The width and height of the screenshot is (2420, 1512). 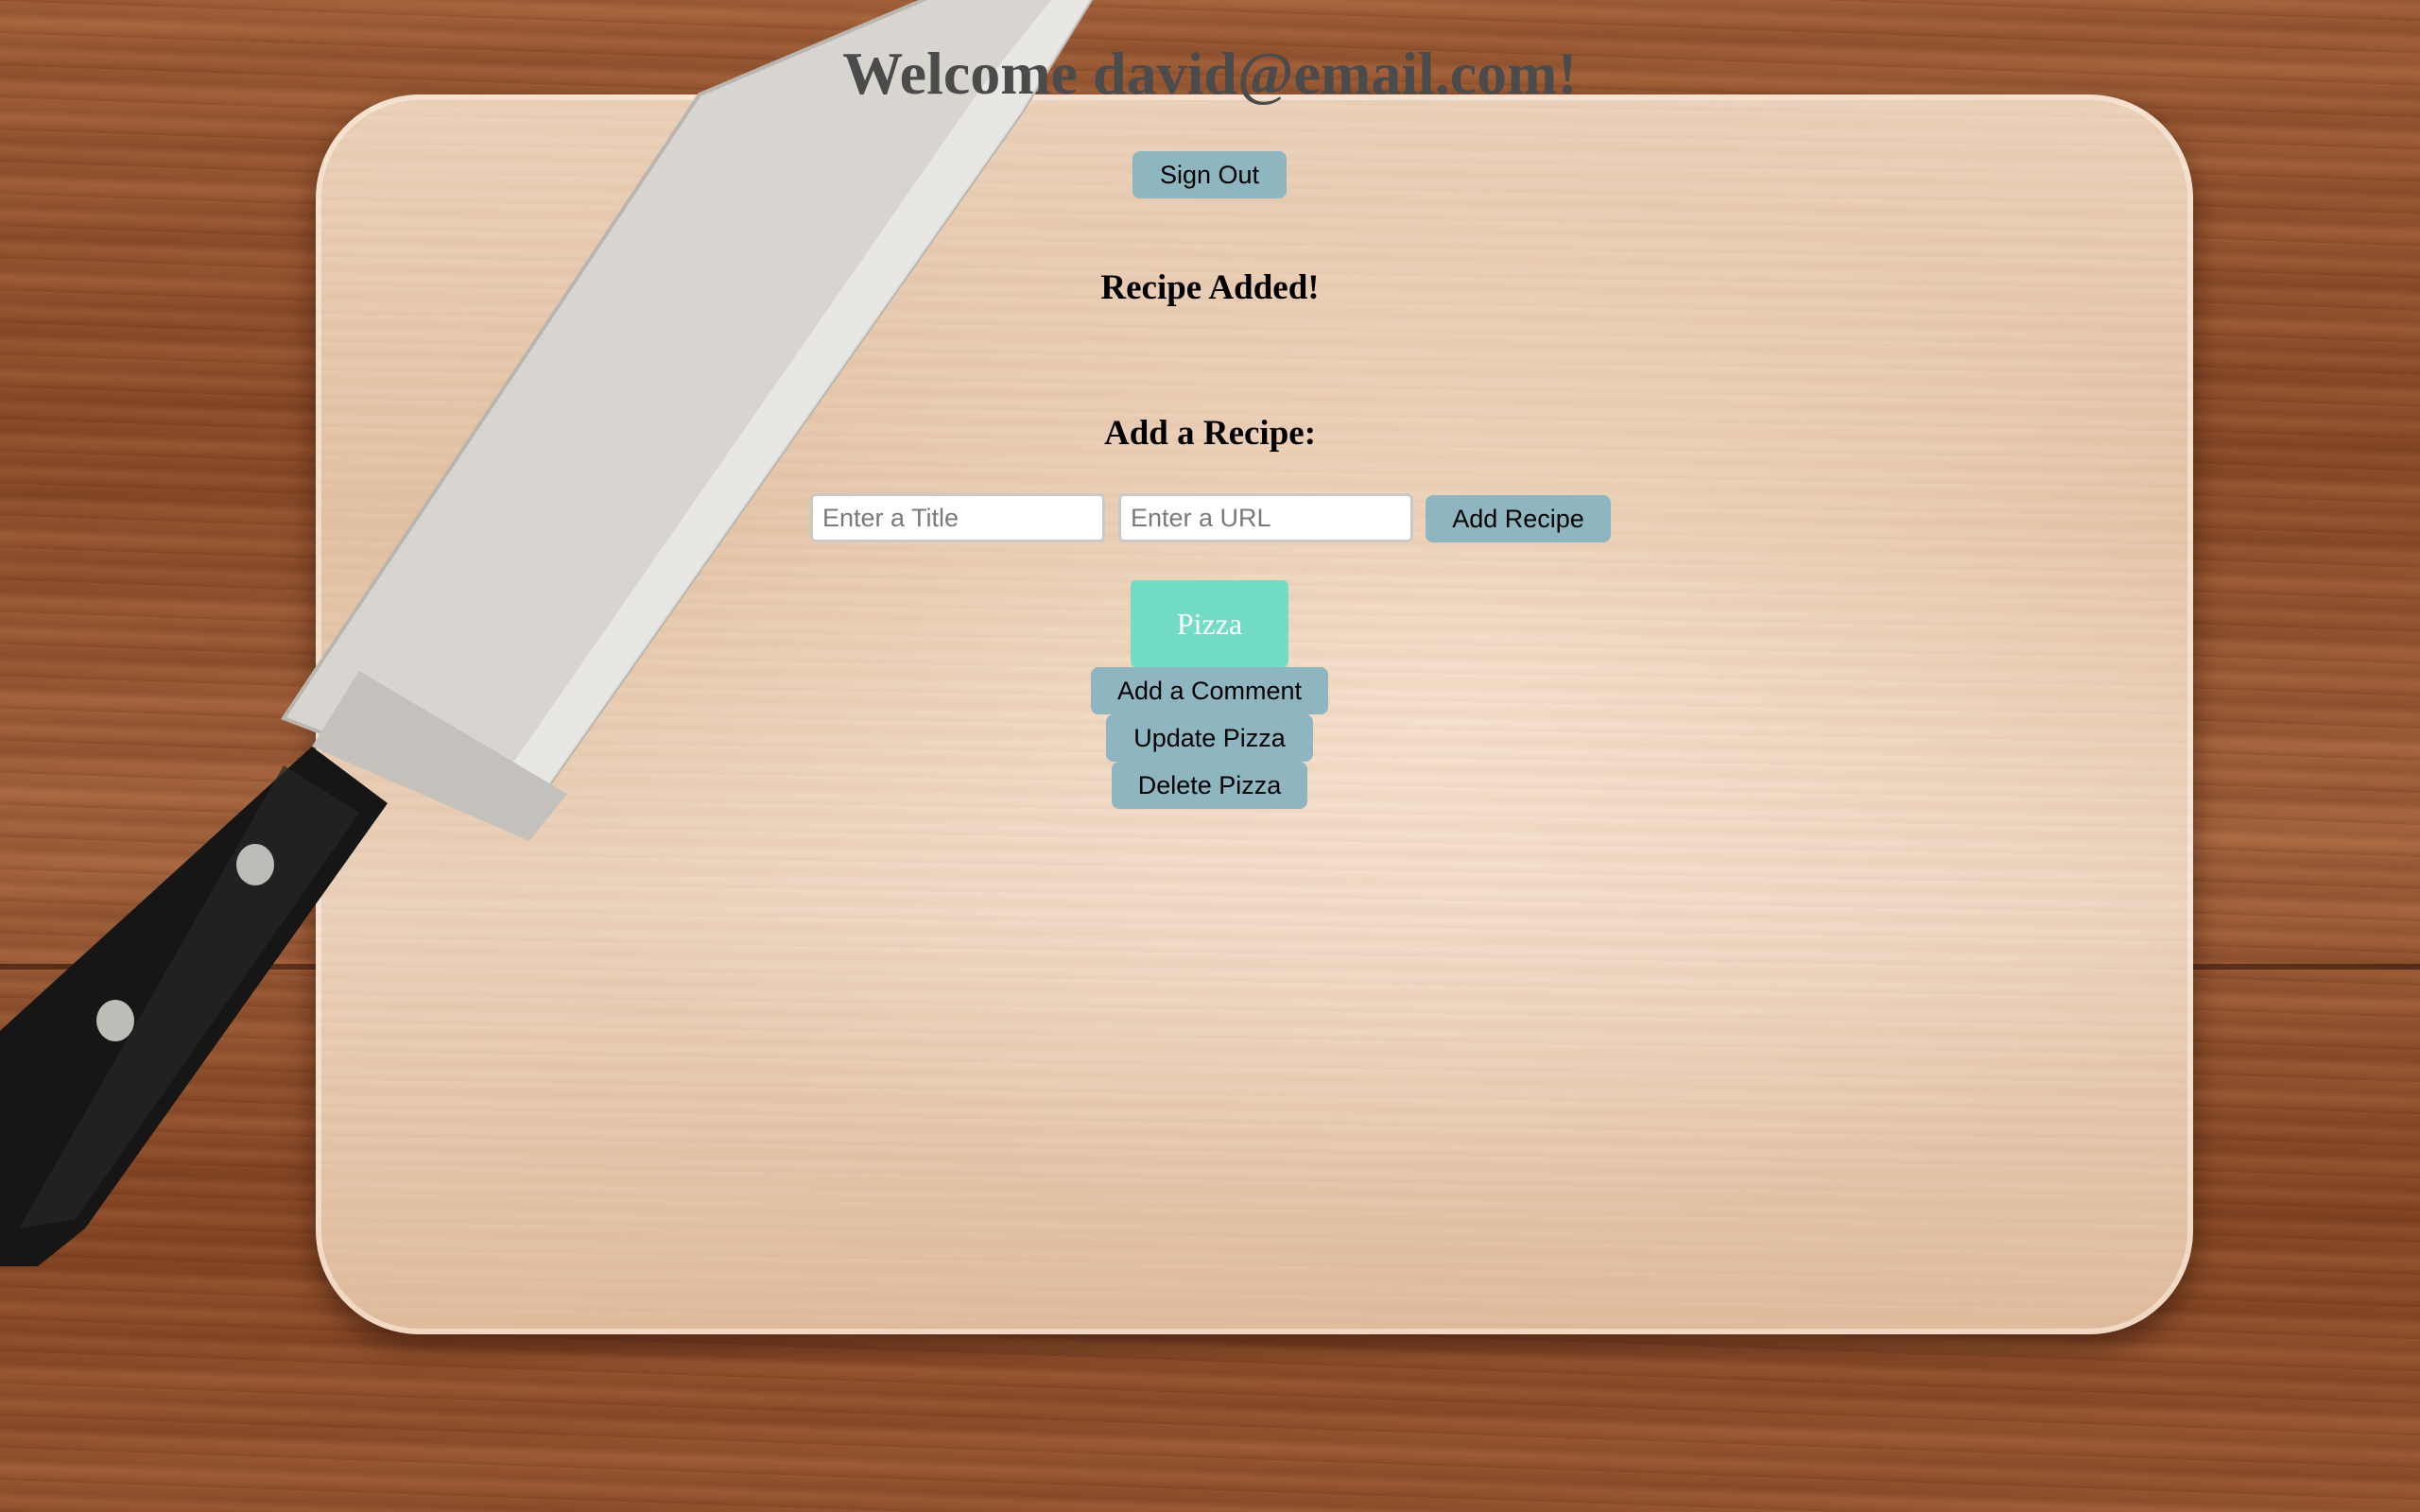 What do you see at coordinates (1210, 174) in the screenshot?
I see `sign-out-button: Sign Out` at bounding box center [1210, 174].